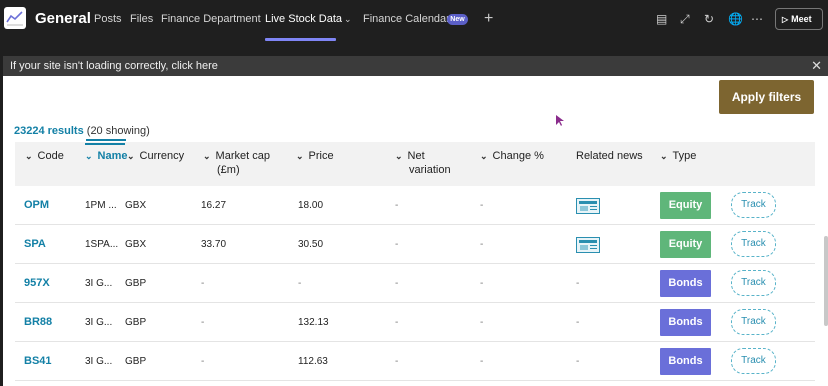 This screenshot has width=828, height=386. I want to click on tab-finance-department: Finance Department, so click(211, 19).